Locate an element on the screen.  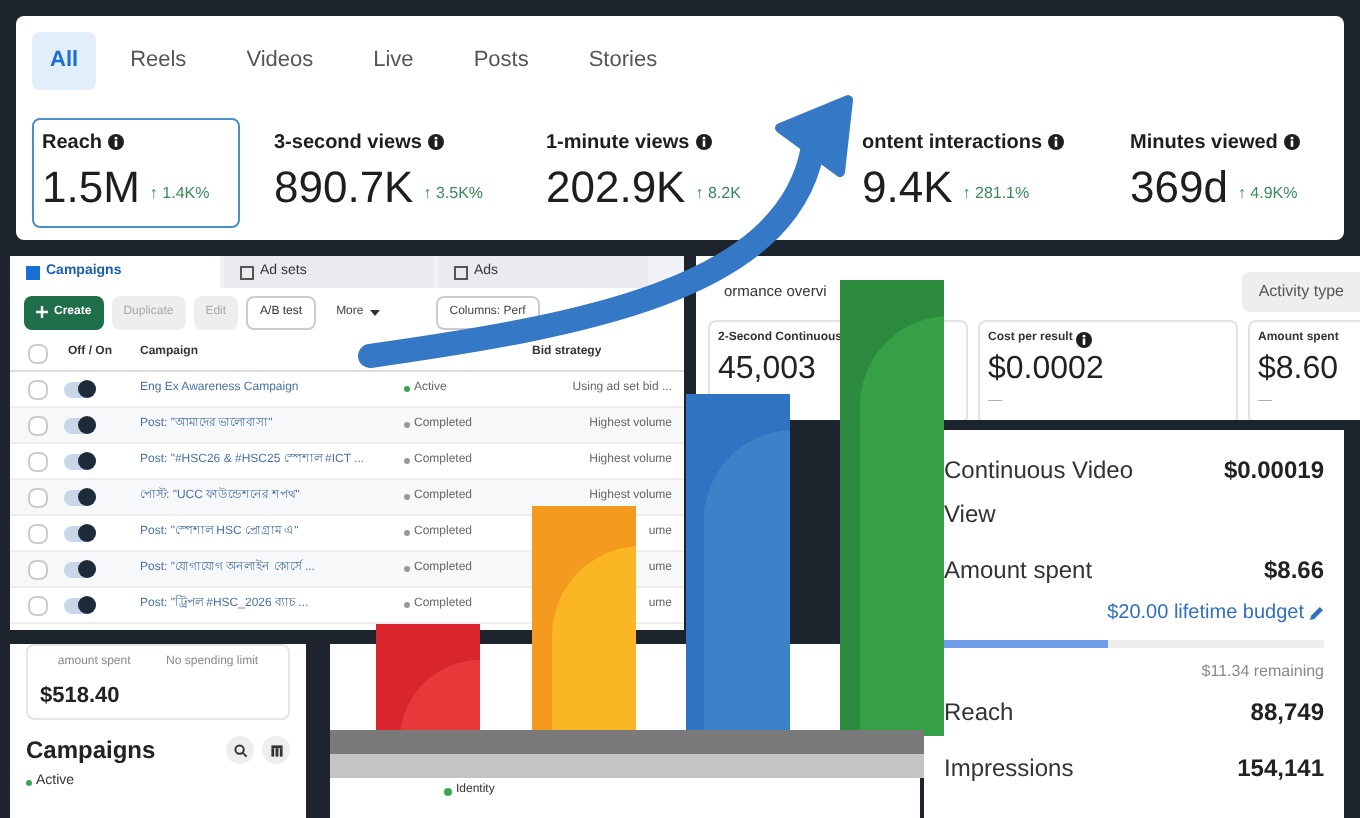
search-icon is located at coordinates (240, 750).